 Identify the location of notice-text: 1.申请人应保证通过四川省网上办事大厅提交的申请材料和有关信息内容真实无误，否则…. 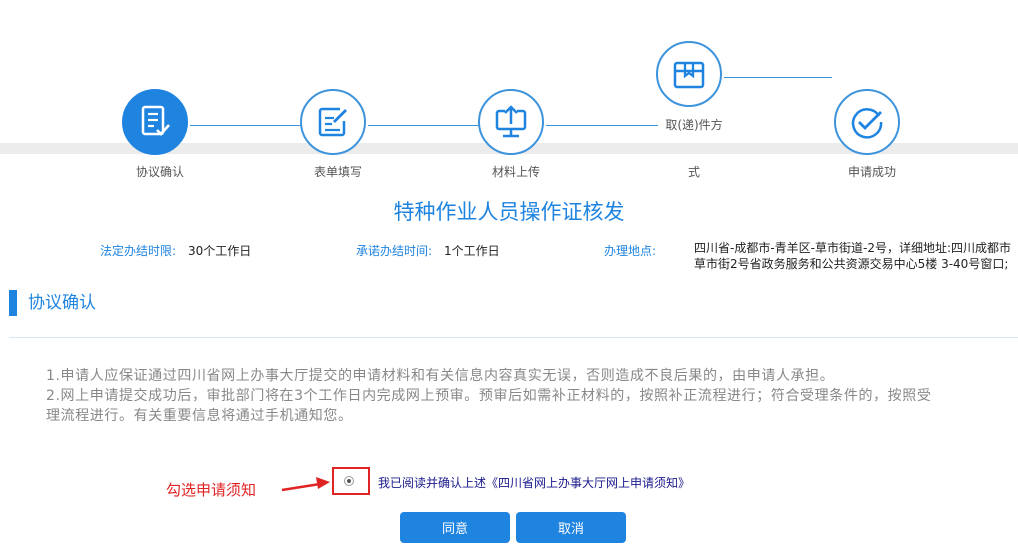
(496, 396).